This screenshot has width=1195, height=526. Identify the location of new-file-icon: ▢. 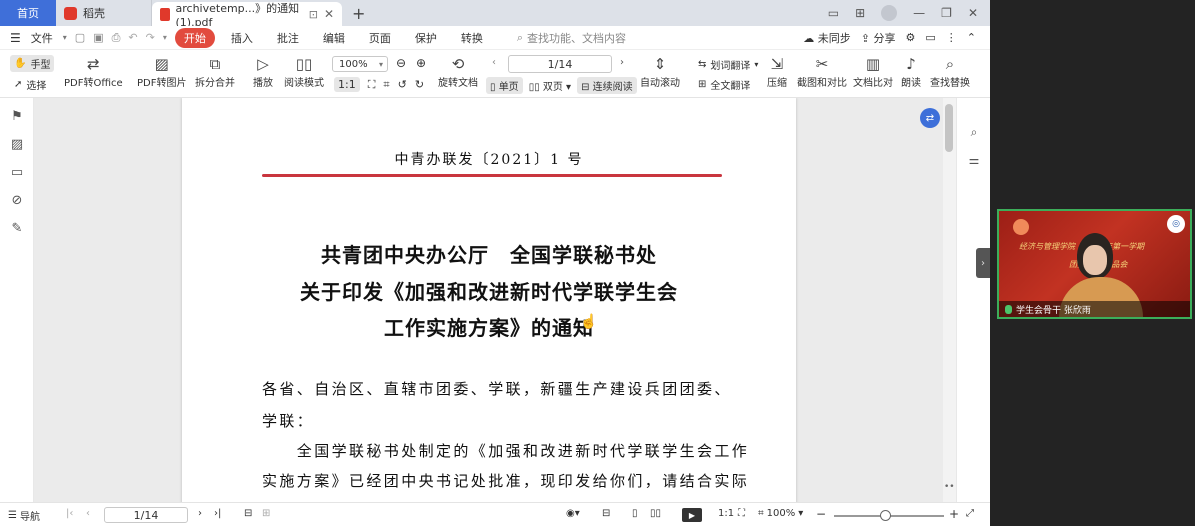
(80, 37).